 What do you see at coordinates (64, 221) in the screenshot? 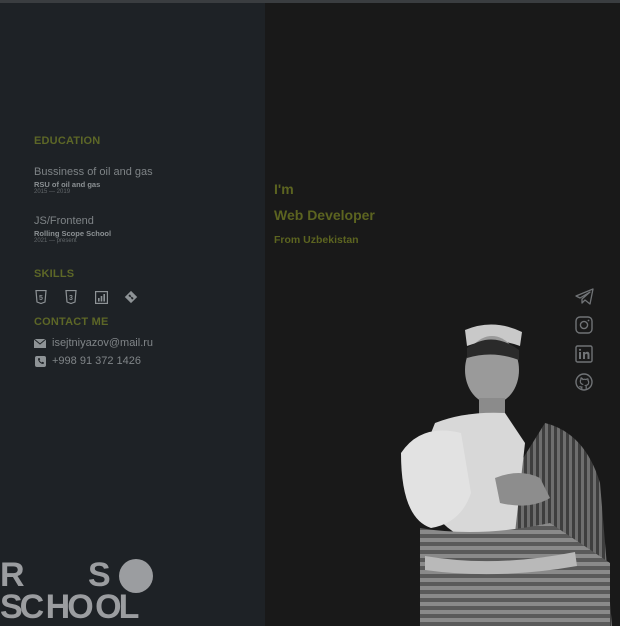
I see `education-item-2-title: JS/Frontend` at bounding box center [64, 221].